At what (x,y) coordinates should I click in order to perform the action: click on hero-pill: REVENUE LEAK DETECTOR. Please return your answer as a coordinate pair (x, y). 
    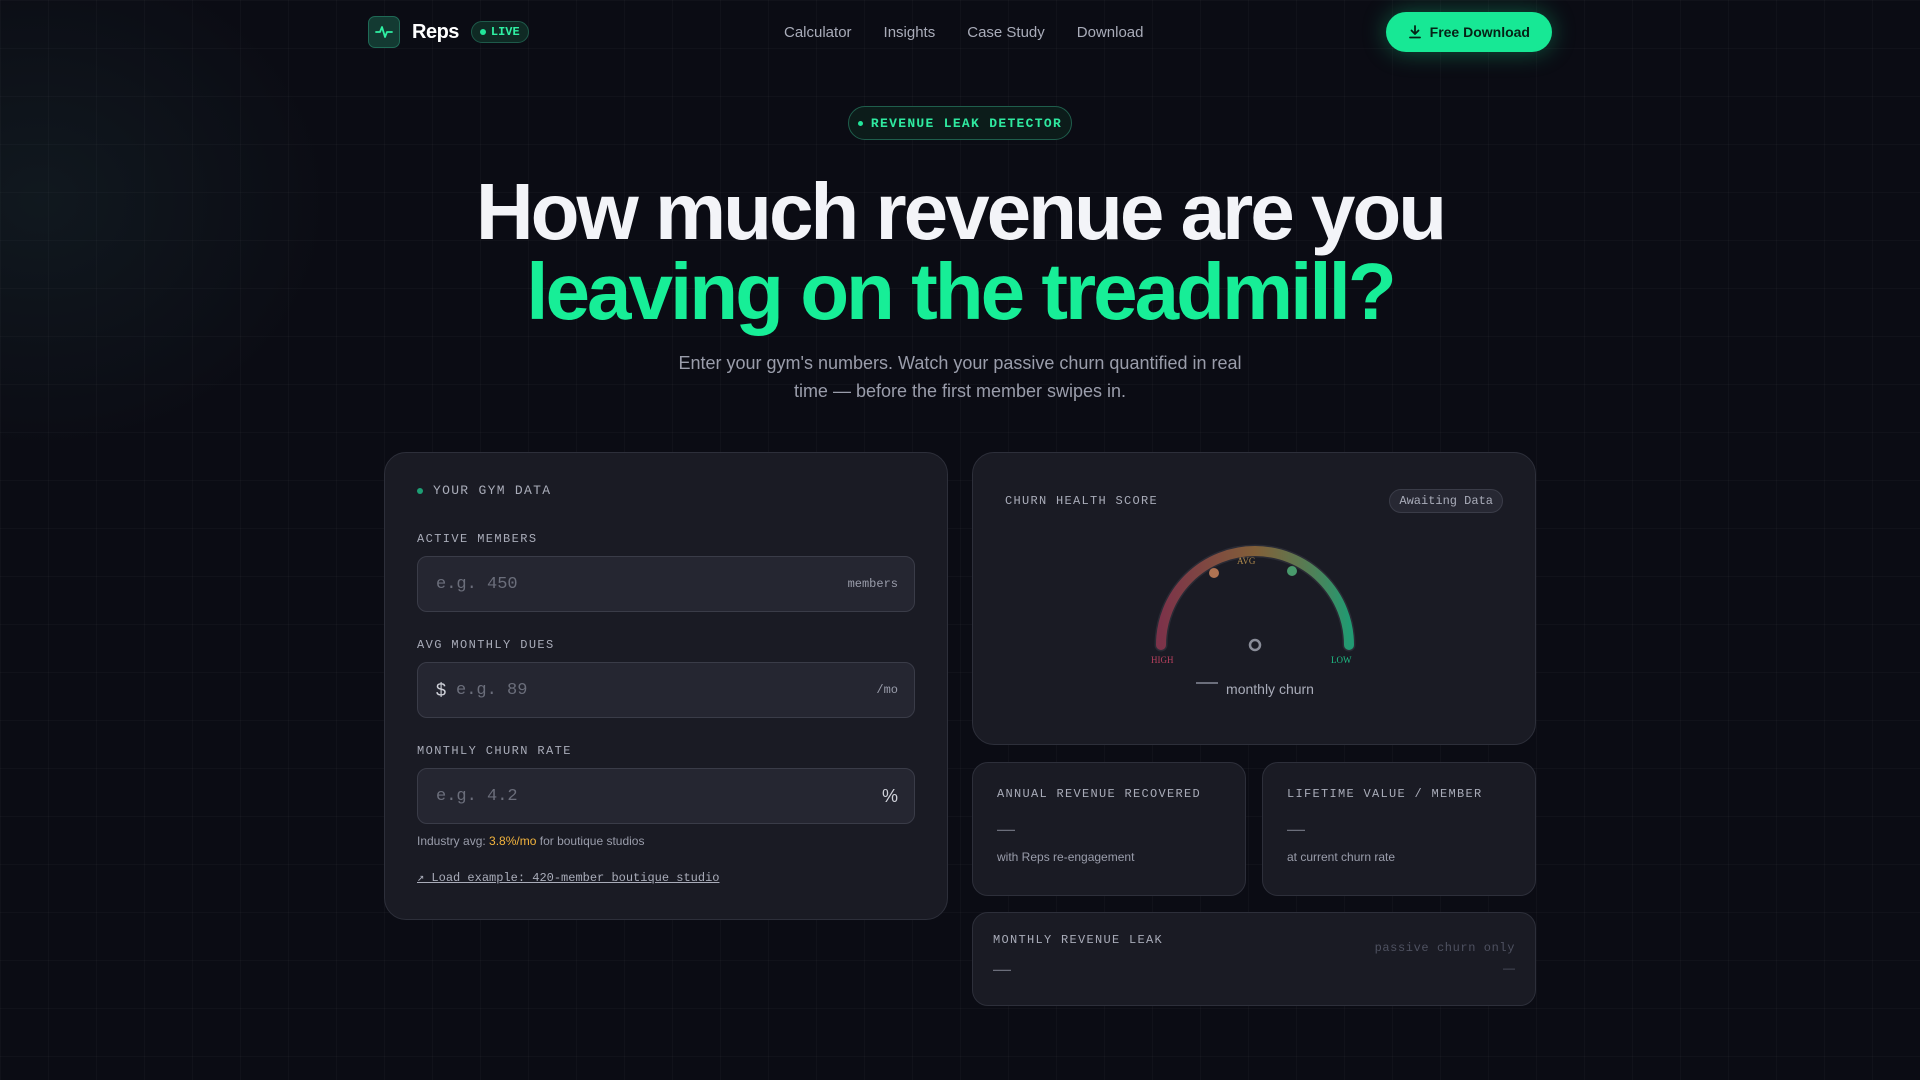
    Looking at the image, I should click on (960, 123).